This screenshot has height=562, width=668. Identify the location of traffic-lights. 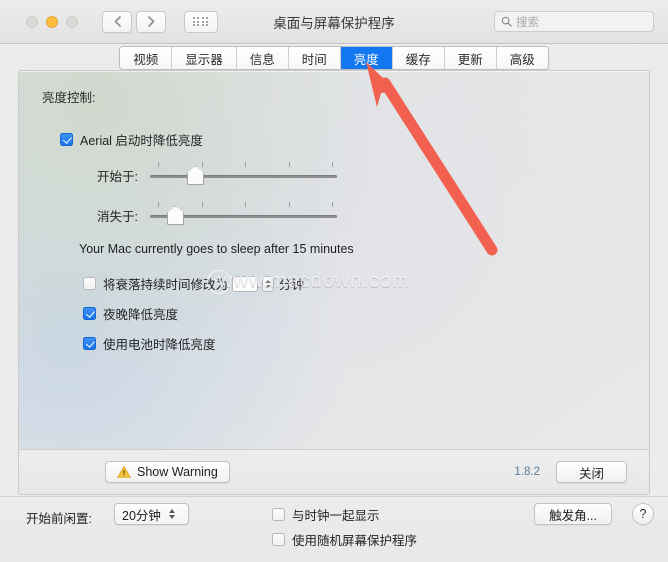
(52, 21).